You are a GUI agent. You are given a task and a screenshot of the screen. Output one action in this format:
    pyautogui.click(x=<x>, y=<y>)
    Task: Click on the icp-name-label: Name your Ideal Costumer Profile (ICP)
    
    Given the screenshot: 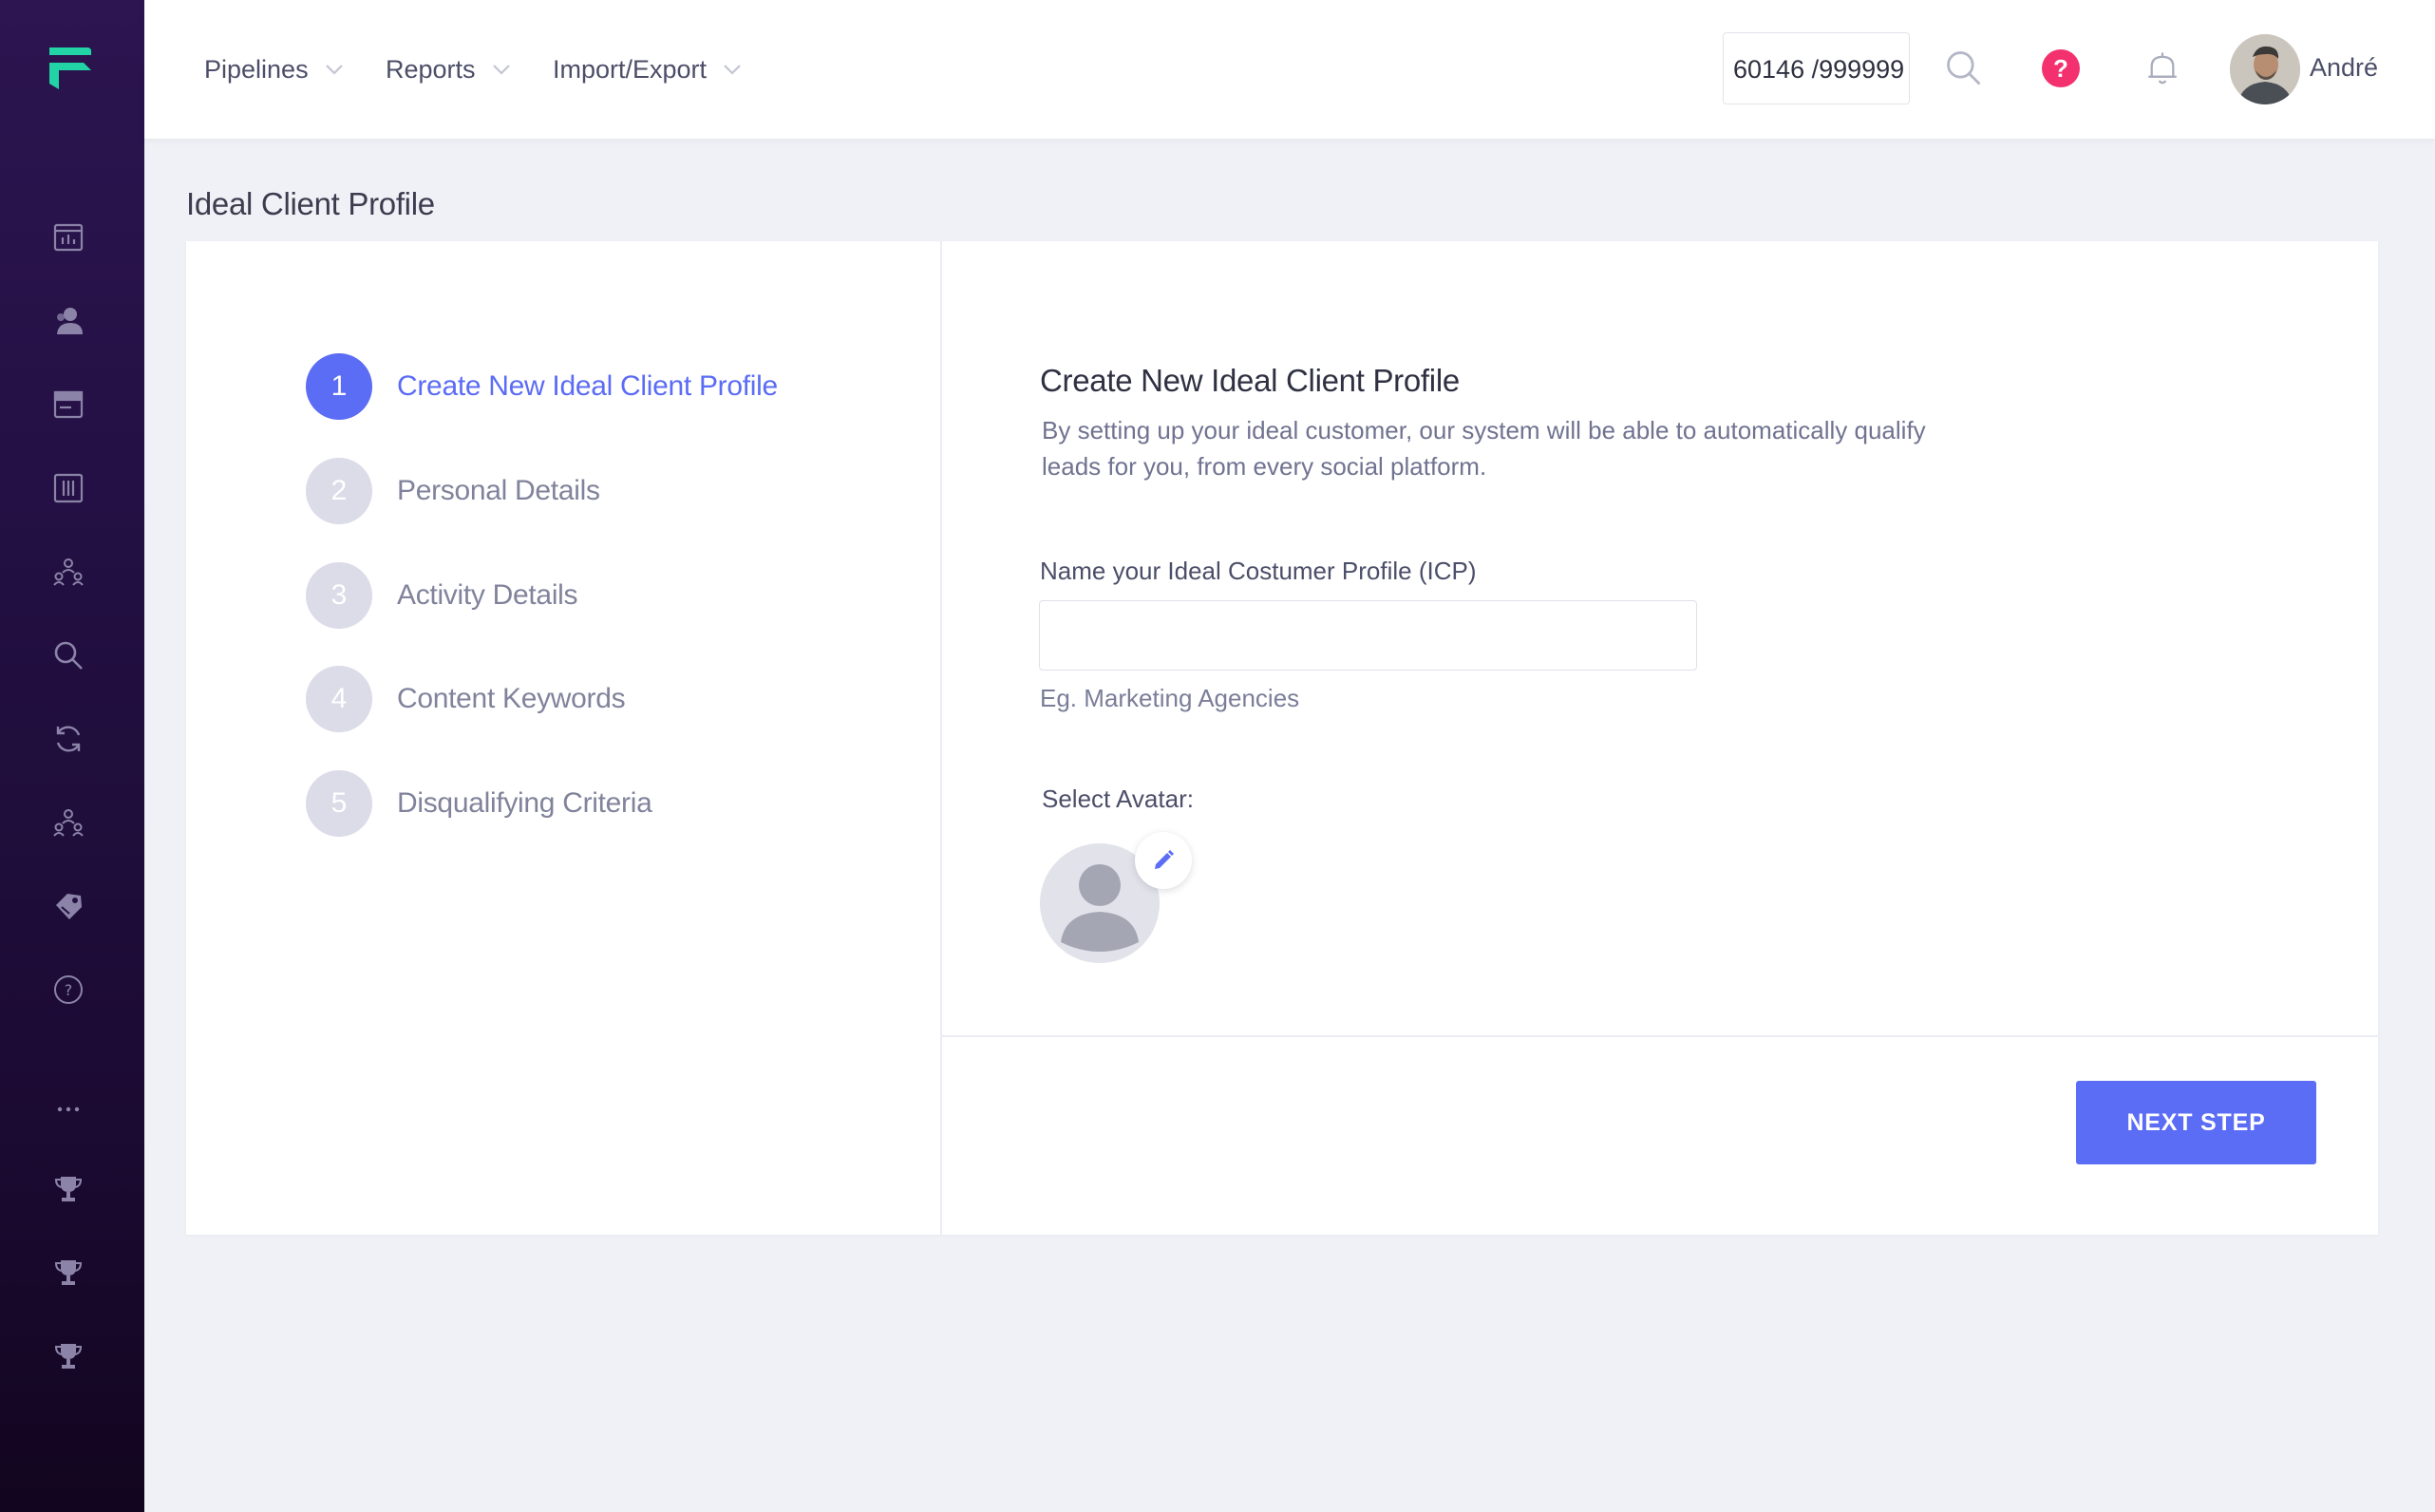 What is the action you would take?
    pyautogui.click(x=1258, y=571)
    